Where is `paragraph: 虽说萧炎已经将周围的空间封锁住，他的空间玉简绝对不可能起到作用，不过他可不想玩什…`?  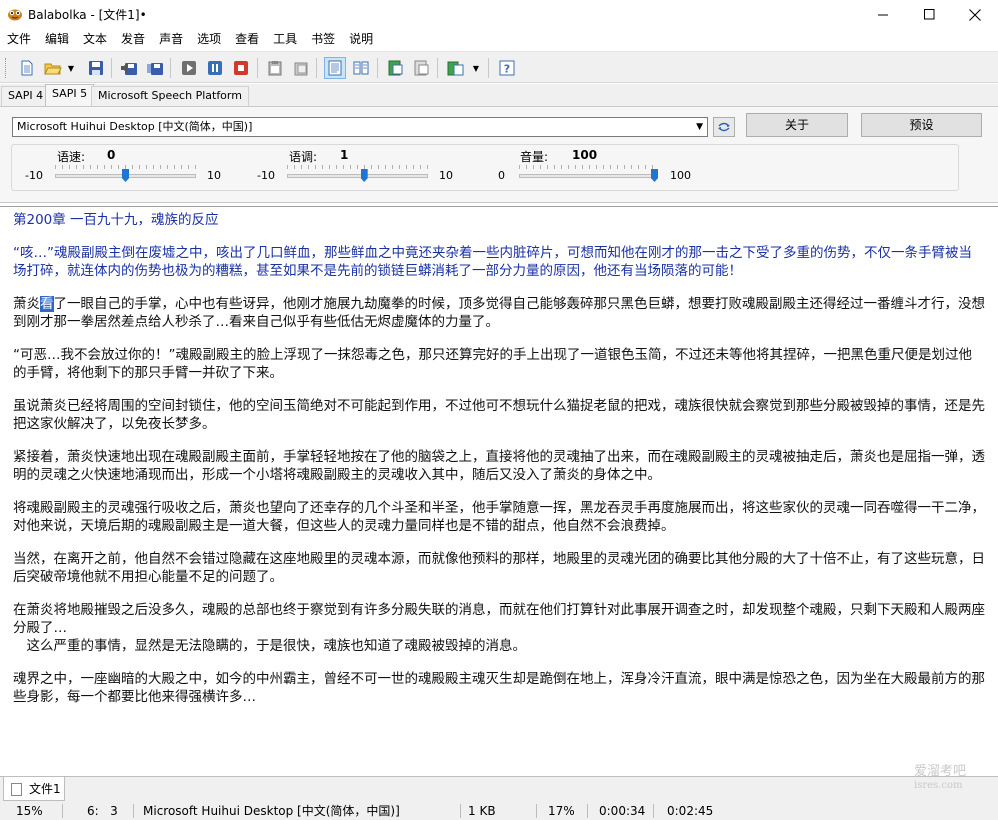 paragraph: 虽说萧炎已经将周围的空间封锁住，他的空间玉简绝对不可能起到作用，不过他可不想玩什… is located at coordinates (499, 415).